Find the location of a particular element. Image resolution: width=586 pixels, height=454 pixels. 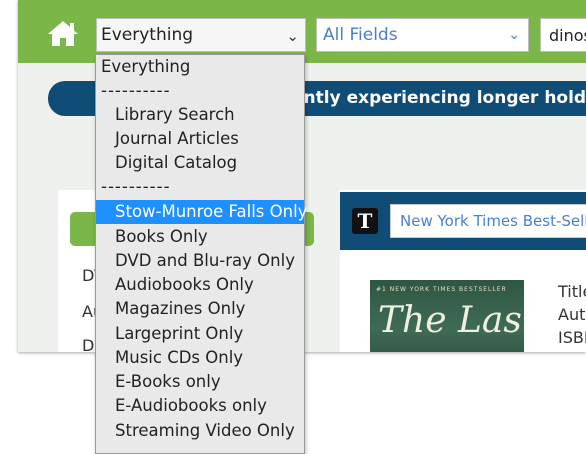

search-field-value: All Fields is located at coordinates (360, 35).